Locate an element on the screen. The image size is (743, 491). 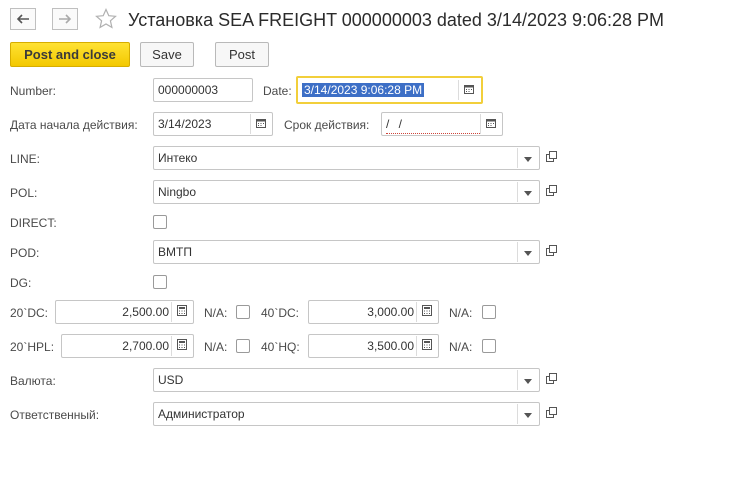
hq40-label: 40`HQ: is located at coordinates (280, 347).